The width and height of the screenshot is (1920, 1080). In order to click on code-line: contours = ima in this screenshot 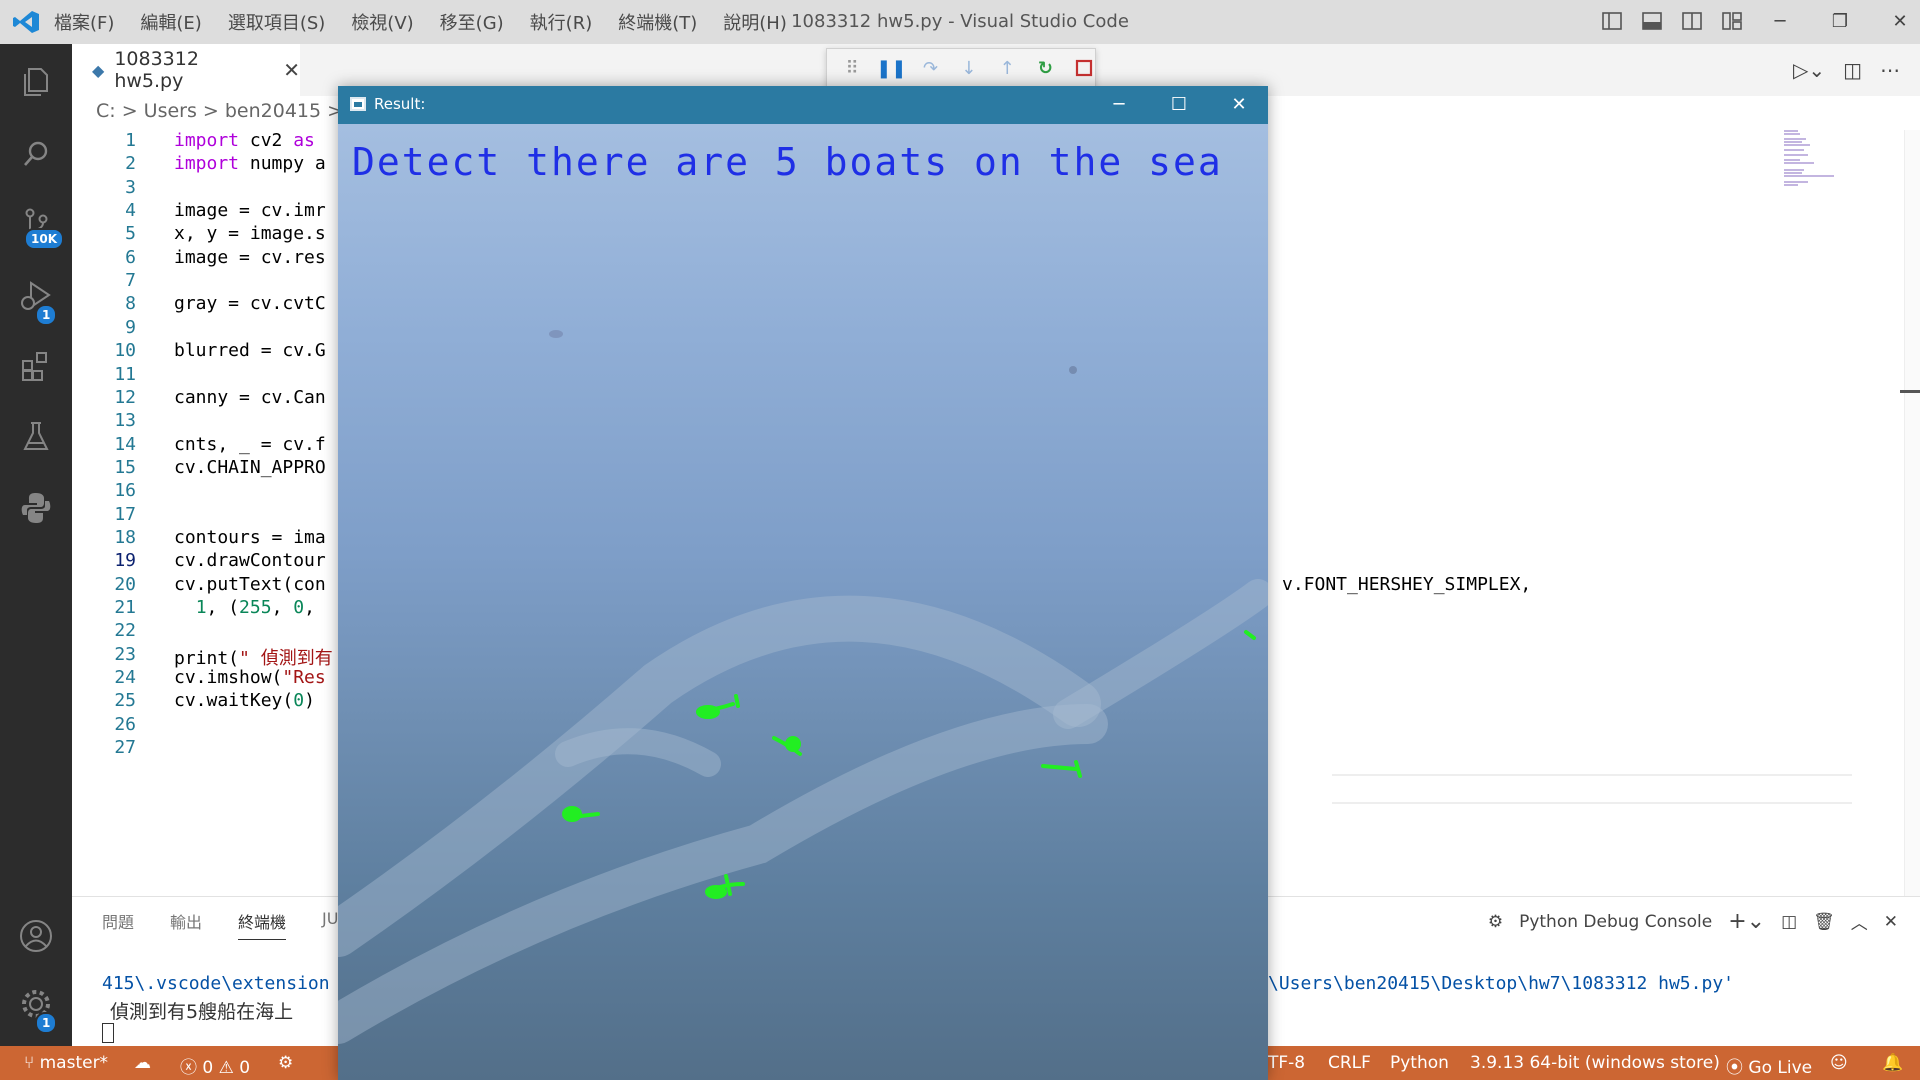, I will do `click(250, 537)`.